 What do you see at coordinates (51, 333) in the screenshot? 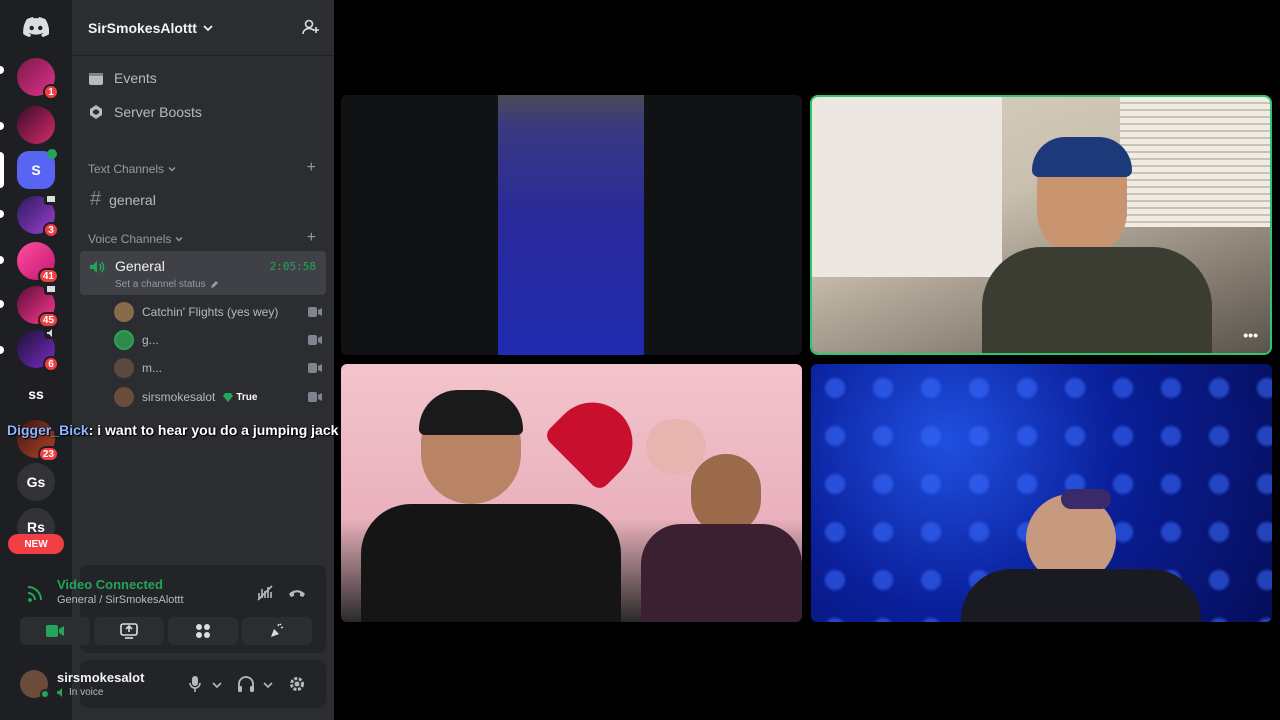
I see `speaker-indicator-icon` at bounding box center [51, 333].